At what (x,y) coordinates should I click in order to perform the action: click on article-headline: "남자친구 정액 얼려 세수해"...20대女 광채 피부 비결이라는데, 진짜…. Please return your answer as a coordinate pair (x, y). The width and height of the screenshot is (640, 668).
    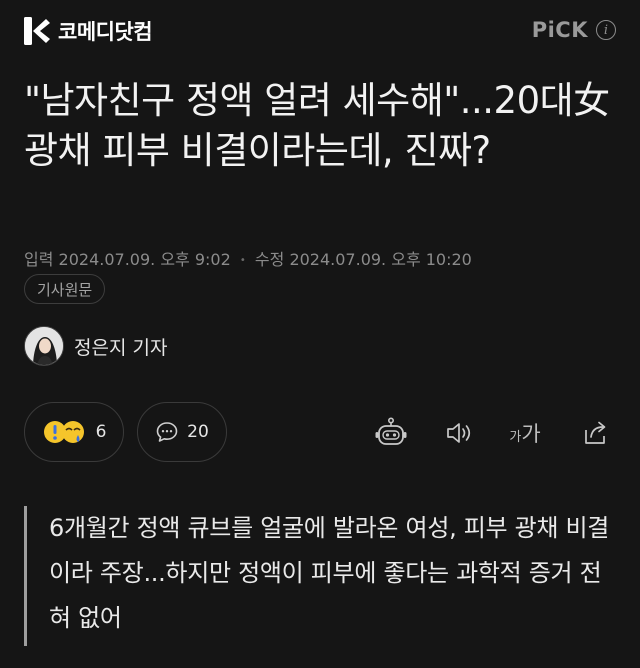
    Looking at the image, I should click on (317, 125).